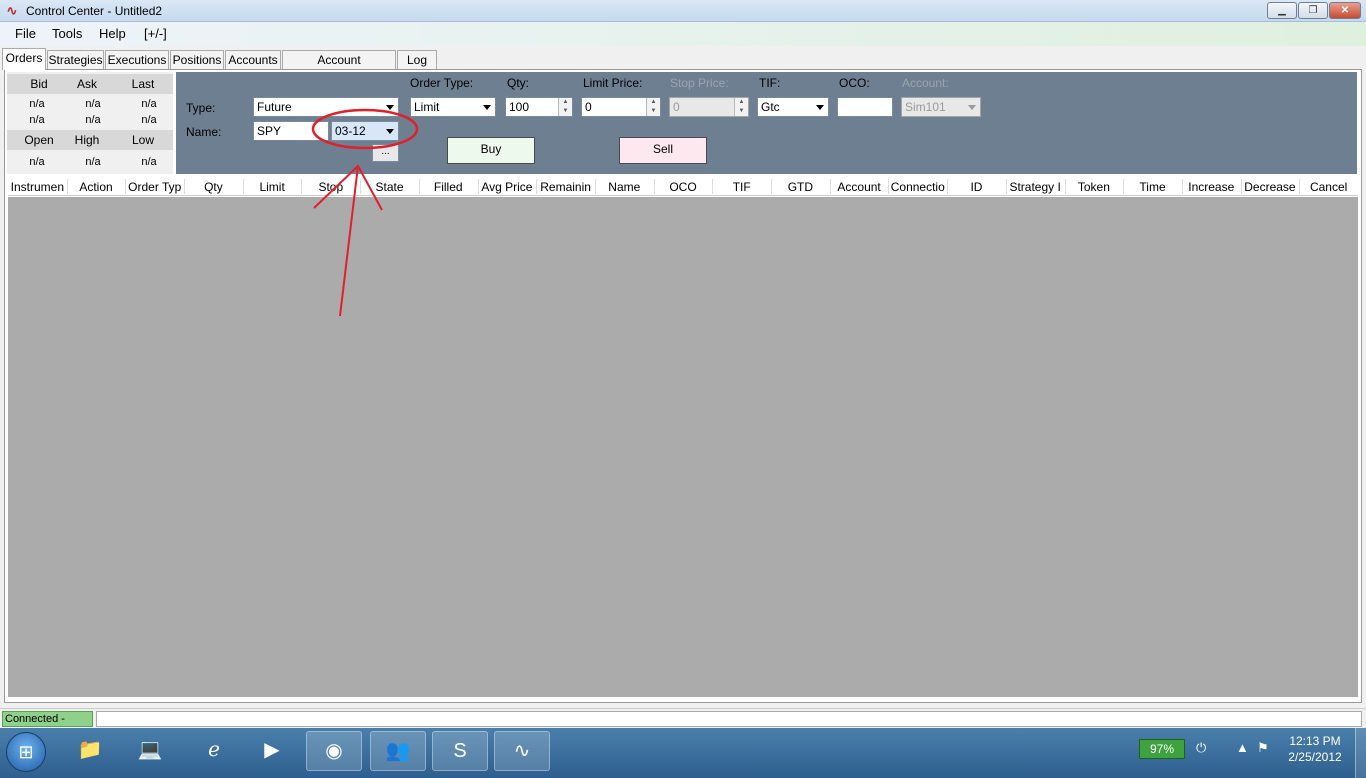 This screenshot has height=778, width=1366. What do you see at coordinates (155, 33) in the screenshot?
I see `menu-expand-toggle: [+/-]` at bounding box center [155, 33].